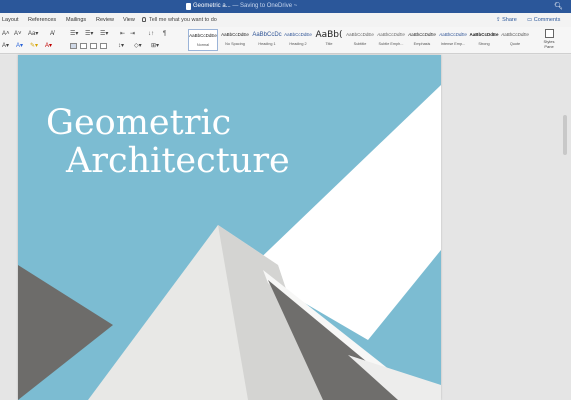  What do you see at coordinates (76, 20) in the screenshot?
I see `tab-mailings: Mailings` at bounding box center [76, 20].